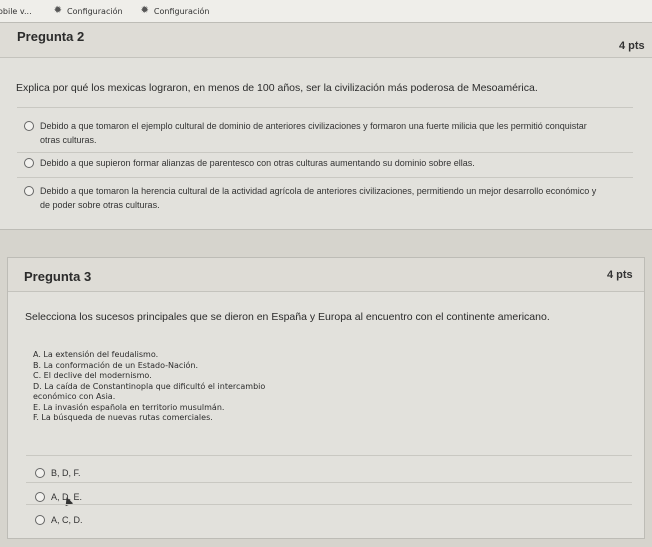 The height and width of the screenshot is (547, 652). I want to click on option-text: otras culturas., so click(68, 140).